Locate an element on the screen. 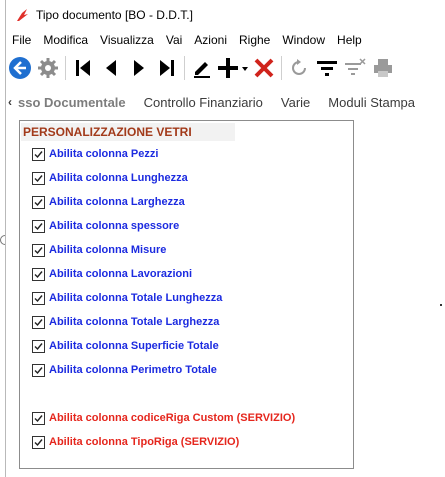 This screenshot has height=477, width=445. option-label: Abilita colonna spessore is located at coordinates (114, 226).